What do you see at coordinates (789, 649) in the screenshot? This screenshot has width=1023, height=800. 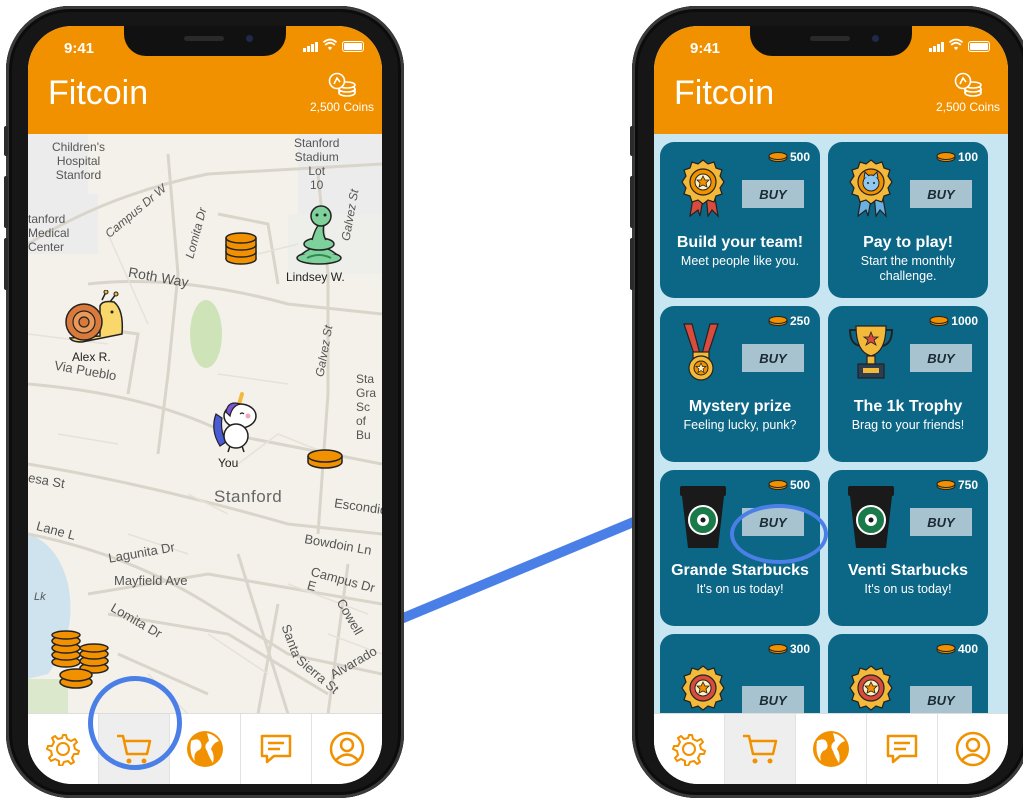 I see `item-cost: 300` at bounding box center [789, 649].